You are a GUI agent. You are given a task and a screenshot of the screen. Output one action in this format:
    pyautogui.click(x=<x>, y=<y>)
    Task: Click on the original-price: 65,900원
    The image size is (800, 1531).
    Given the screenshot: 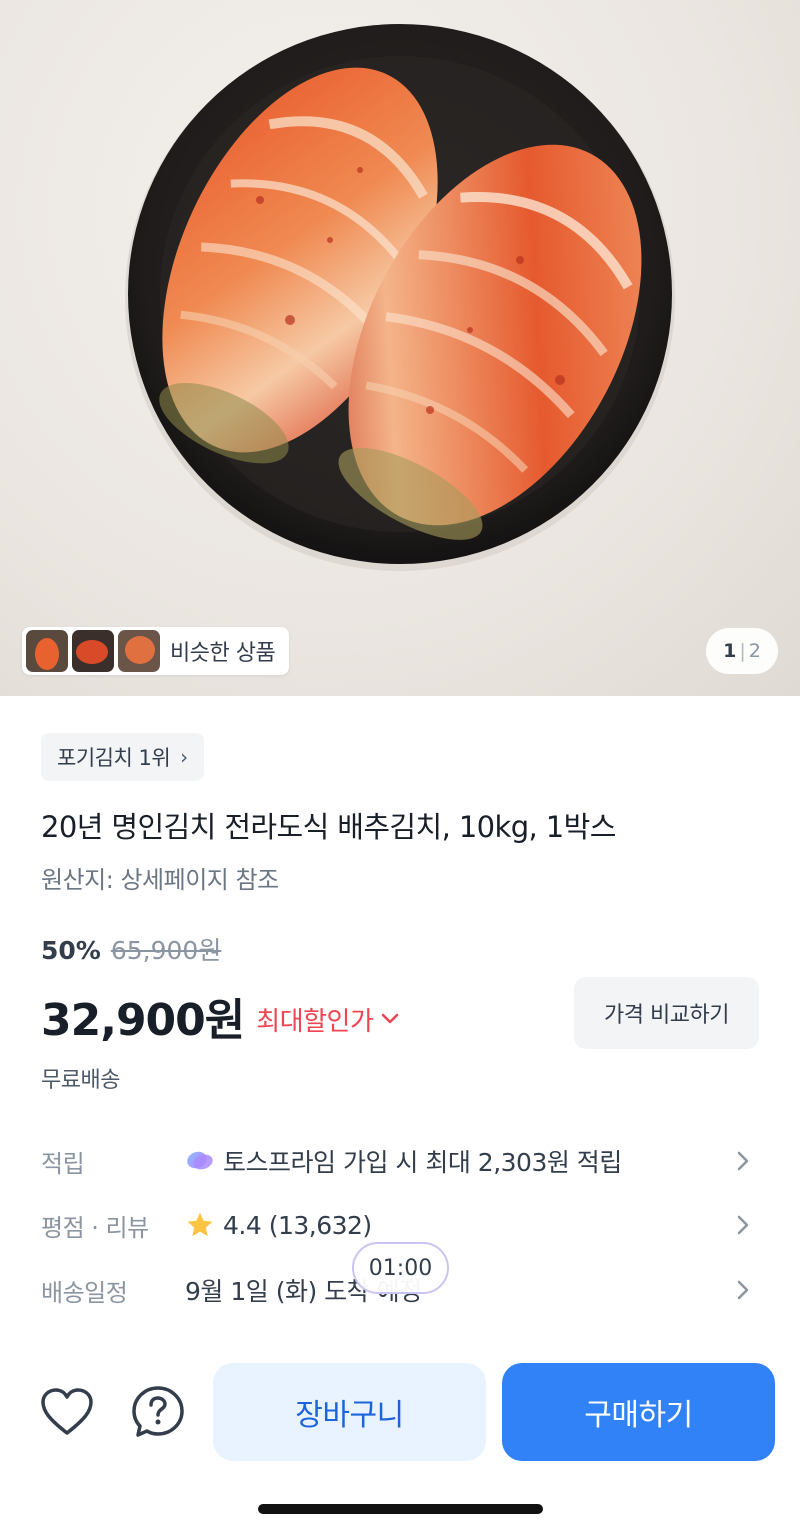 What is the action you would take?
    pyautogui.click(x=166, y=950)
    